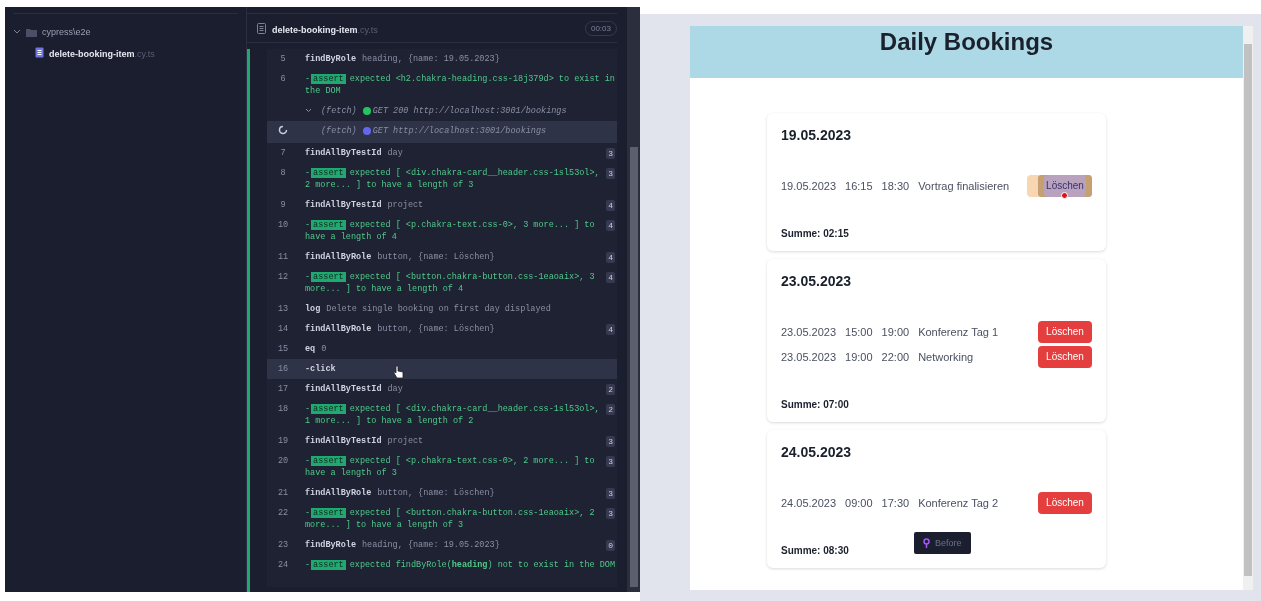 The image size is (1261, 601). What do you see at coordinates (895, 356) in the screenshot?
I see `booking-end: 22:00` at bounding box center [895, 356].